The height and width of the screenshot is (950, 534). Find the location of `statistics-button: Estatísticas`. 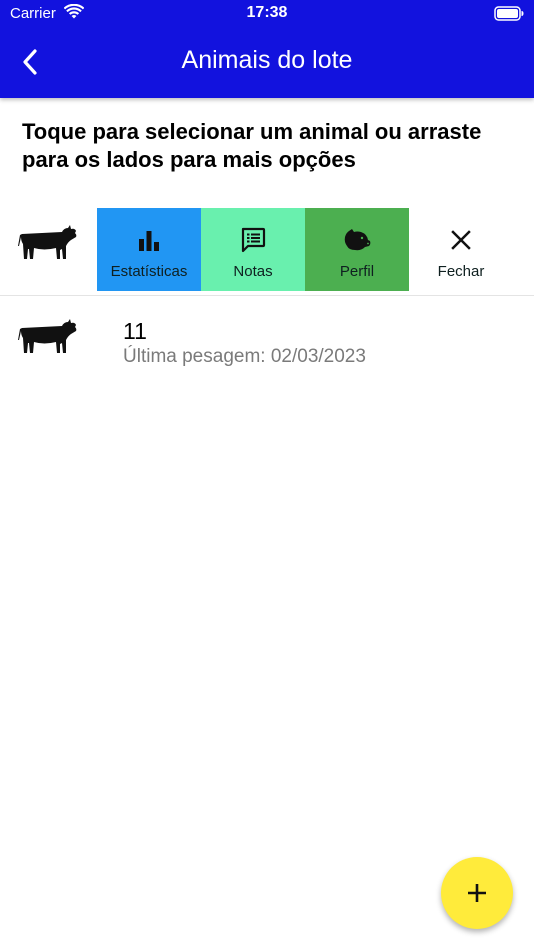

statistics-button: Estatísticas is located at coordinates (149, 249).